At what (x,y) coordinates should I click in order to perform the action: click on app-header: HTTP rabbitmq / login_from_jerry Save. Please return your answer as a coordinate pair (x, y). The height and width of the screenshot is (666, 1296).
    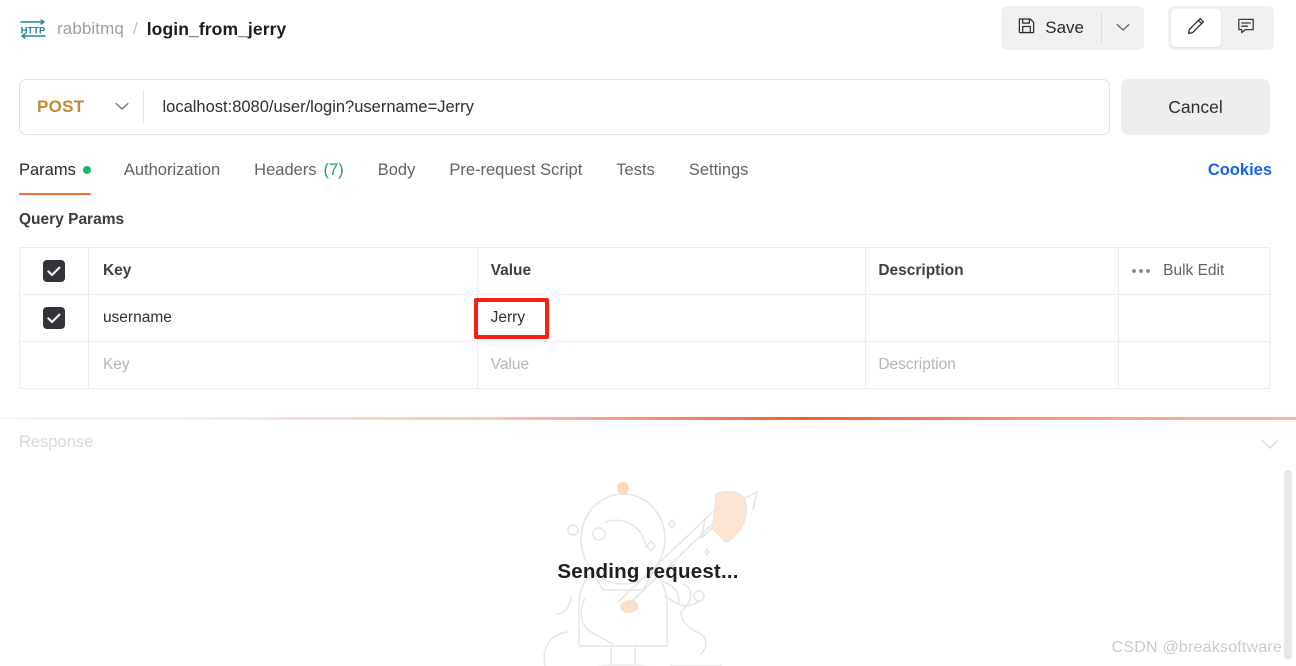
    Looking at the image, I should click on (648, 29).